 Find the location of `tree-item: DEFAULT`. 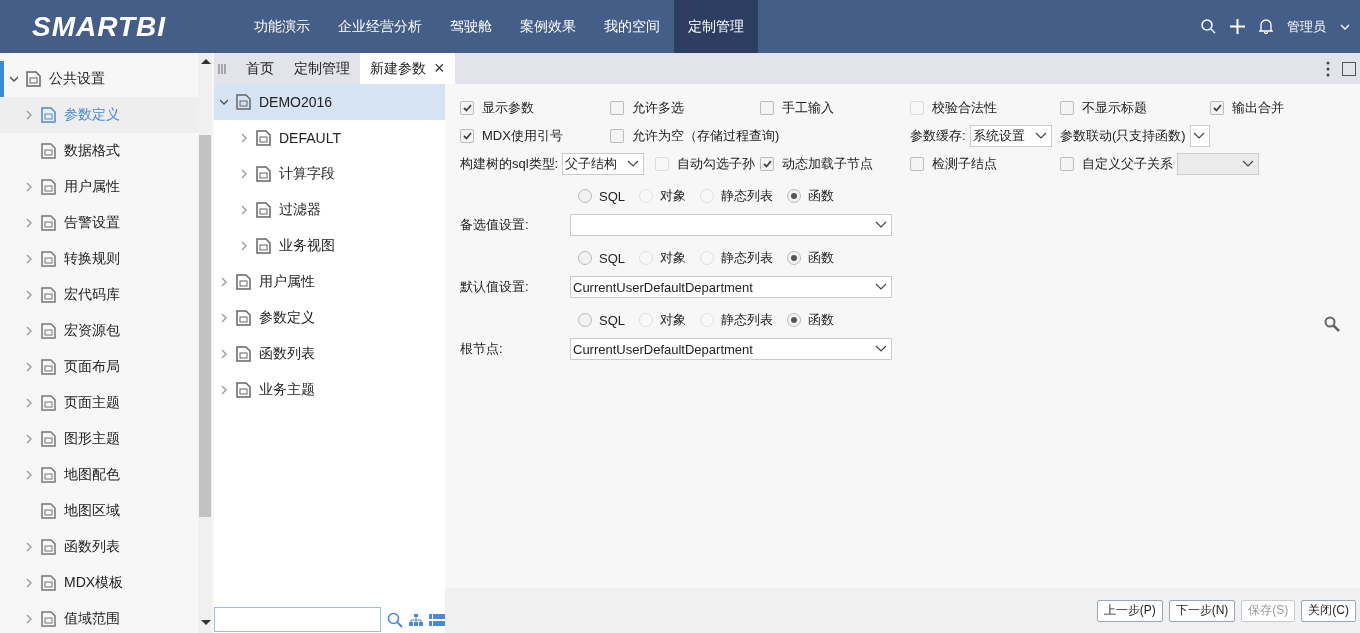

tree-item: DEFAULT is located at coordinates (310, 138).